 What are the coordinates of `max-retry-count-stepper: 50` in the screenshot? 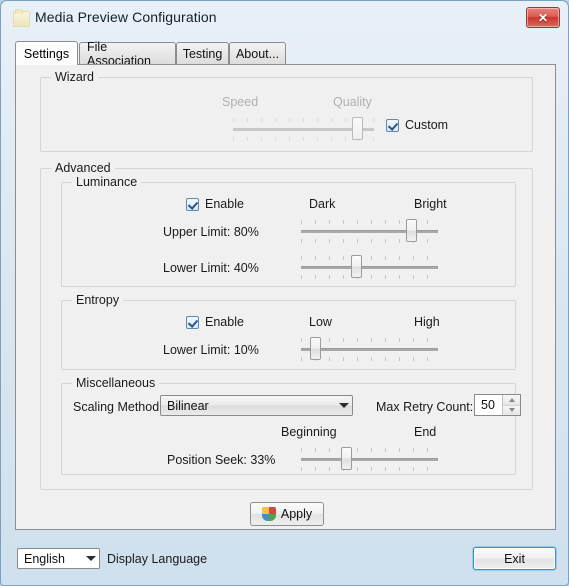 It's located at (497, 405).